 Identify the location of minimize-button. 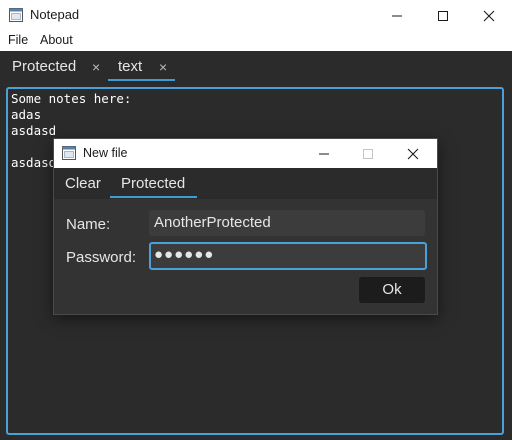
(397, 15).